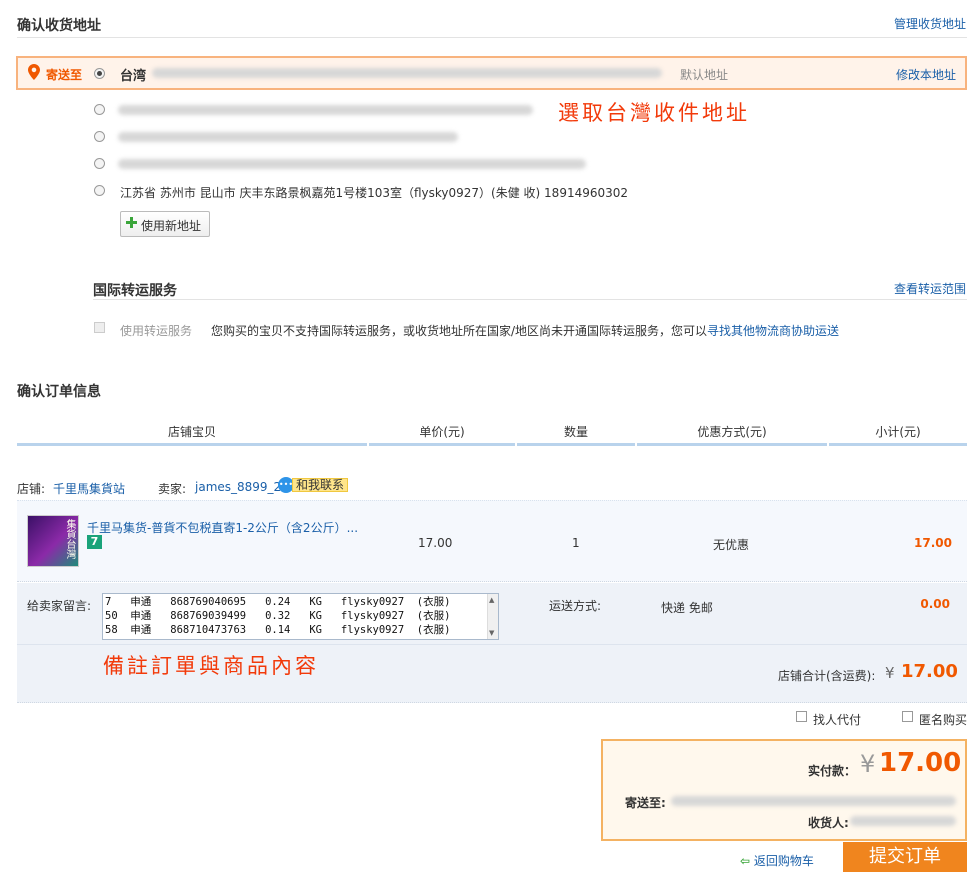  What do you see at coordinates (59, 606) in the screenshot?
I see `message-label: 给卖家留言:` at bounding box center [59, 606].